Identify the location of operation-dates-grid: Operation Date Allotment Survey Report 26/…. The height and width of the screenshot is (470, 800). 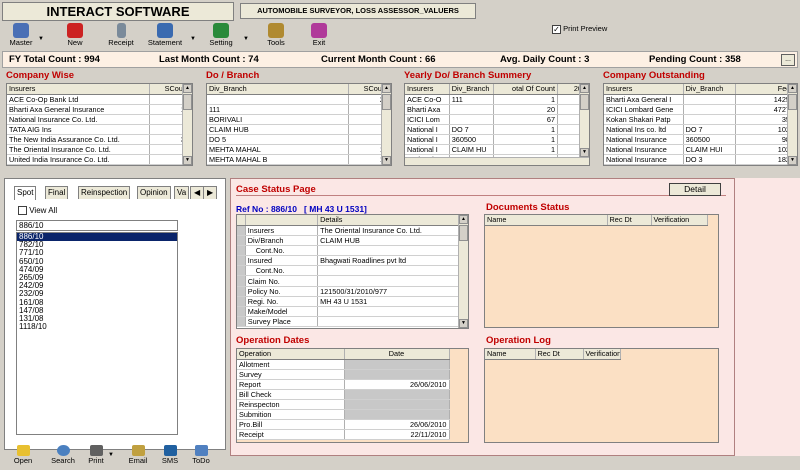
(352, 395).